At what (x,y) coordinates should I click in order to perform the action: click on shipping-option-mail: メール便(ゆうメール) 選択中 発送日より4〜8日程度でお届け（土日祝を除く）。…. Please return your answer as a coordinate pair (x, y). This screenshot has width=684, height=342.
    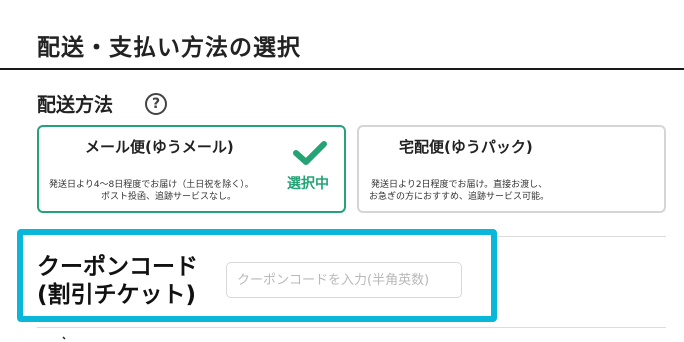
    Looking at the image, I should click on (191, 169).